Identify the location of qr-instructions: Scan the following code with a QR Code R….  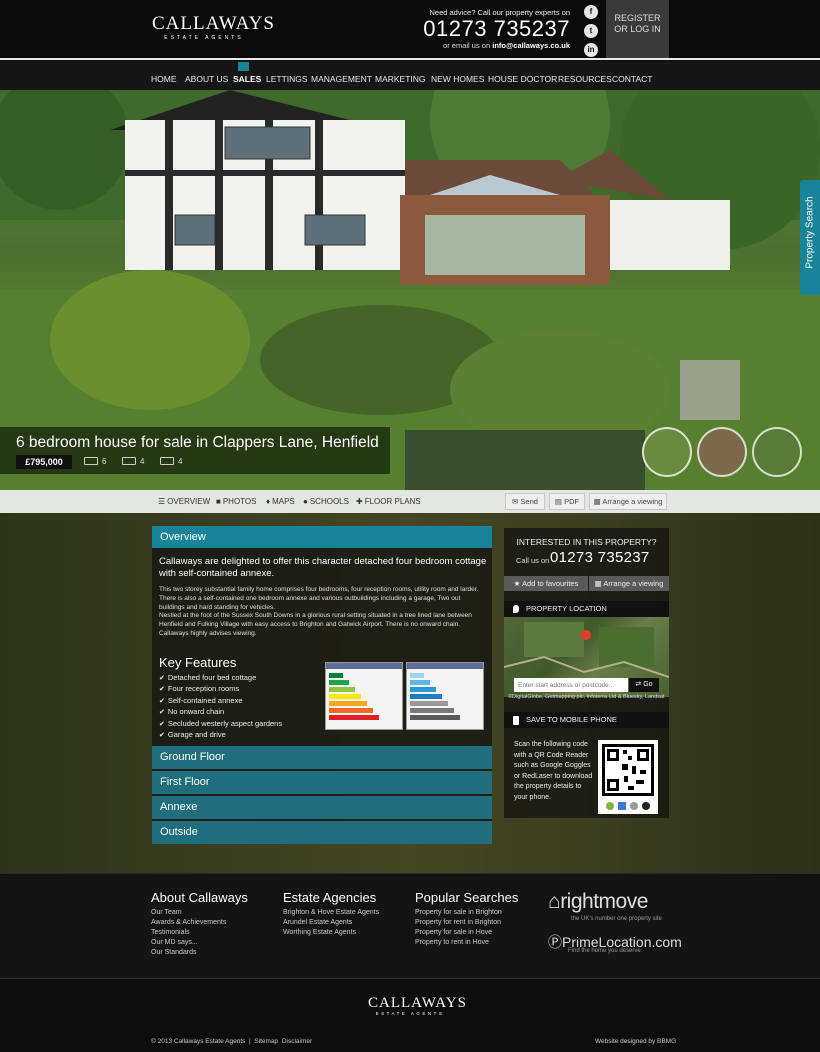
(553, 771).